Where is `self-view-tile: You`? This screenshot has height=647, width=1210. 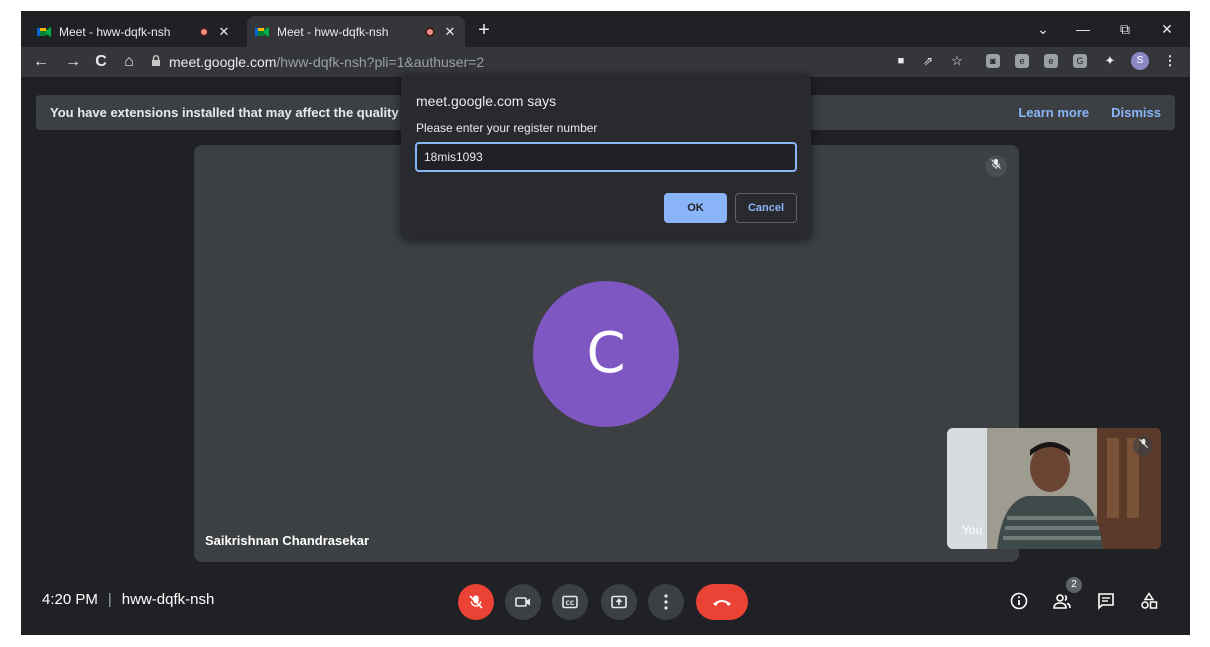 self-view-tile: You is located at coordinates (1054, 488).